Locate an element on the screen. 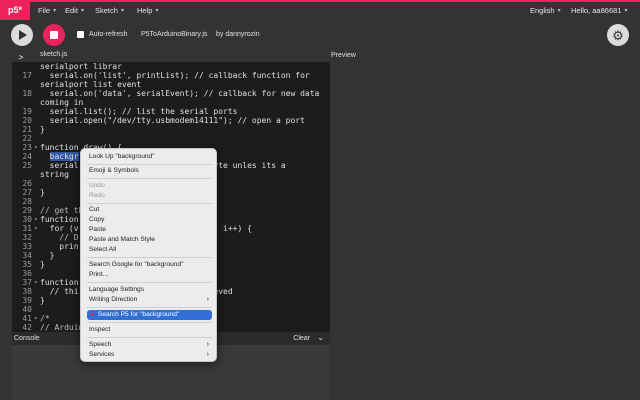 The image size is (640, 400). menu-sketch: Sketch ▾ is located at coordinates (109, 10).